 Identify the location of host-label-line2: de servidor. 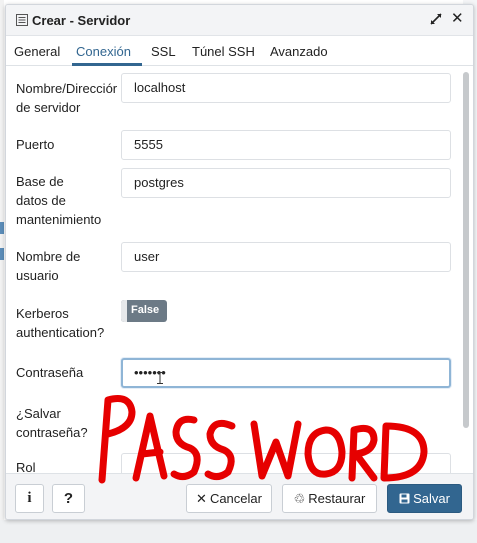
(48, 107).